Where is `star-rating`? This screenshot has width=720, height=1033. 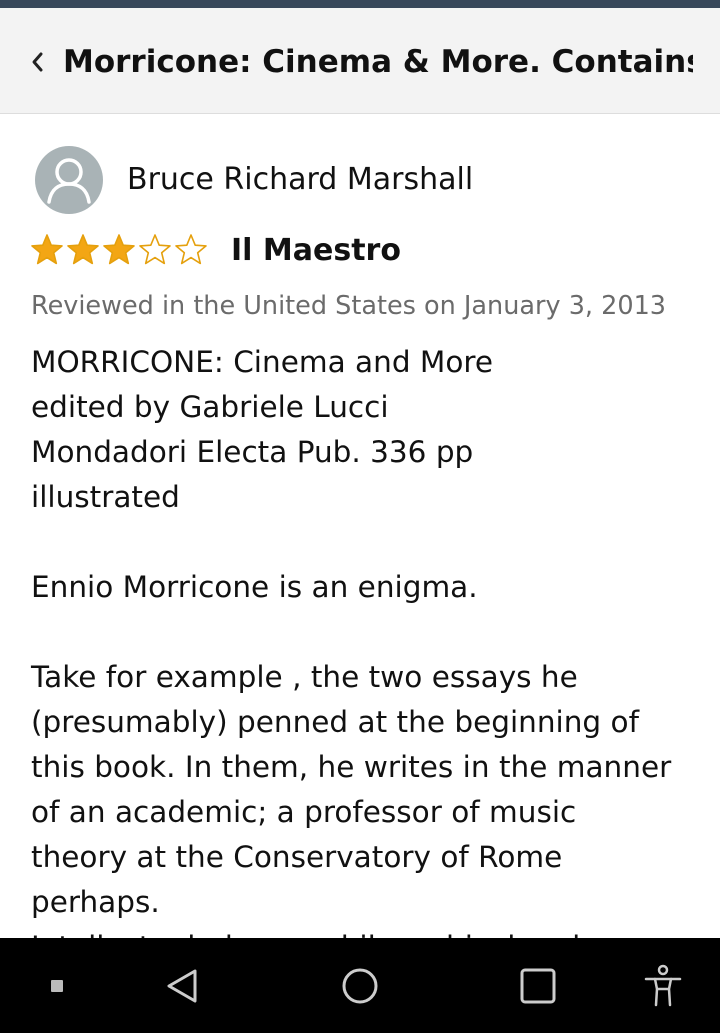 star-rating is located at coordinates (119, 250).